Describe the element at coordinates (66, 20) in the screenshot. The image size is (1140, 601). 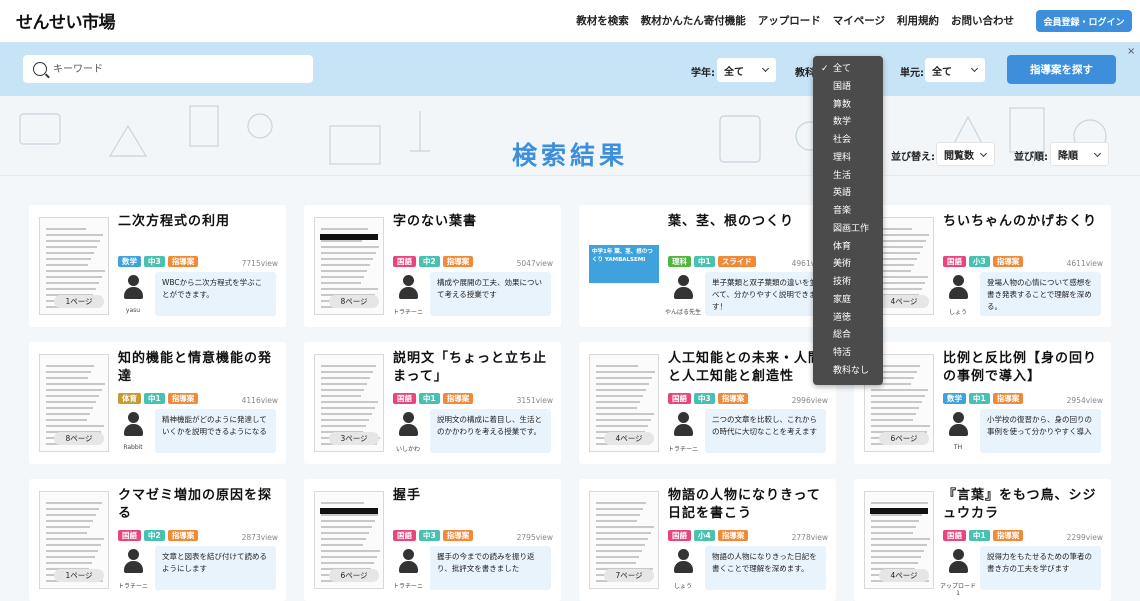
I see `site-logo: せんせい市場` at that location.